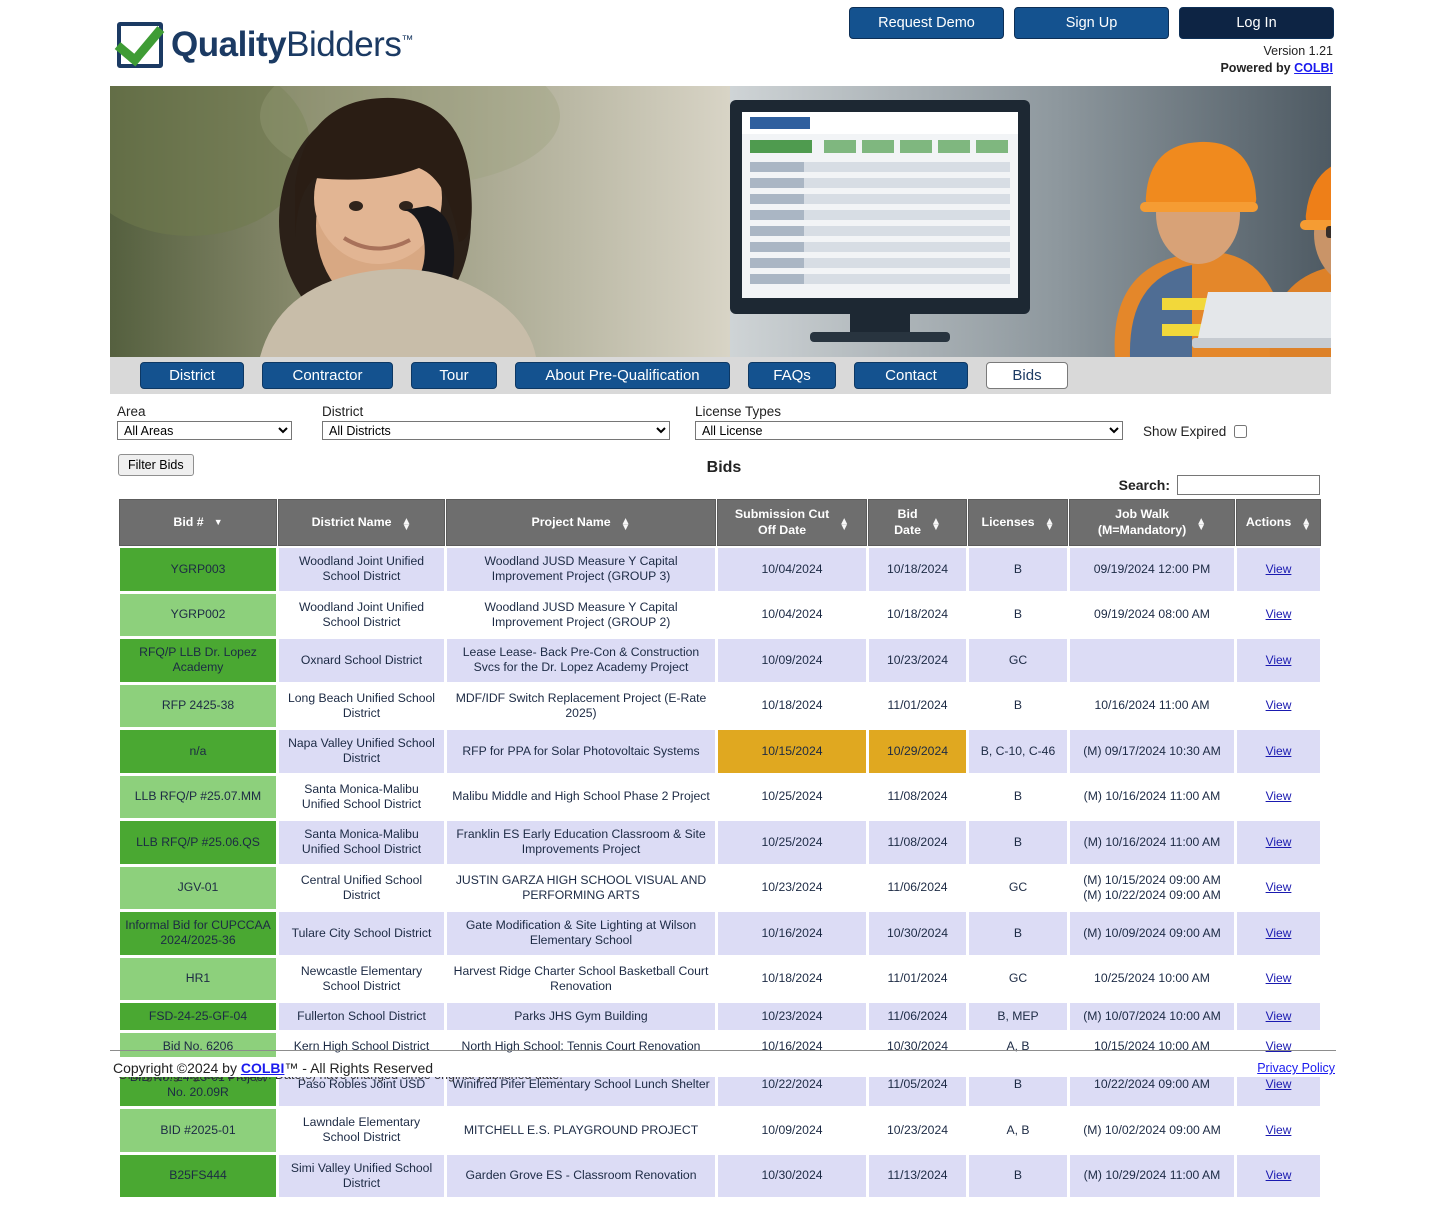 The image size is (1440, 1205). I want to click on checkmark-logo-icon, so click(140, 45).